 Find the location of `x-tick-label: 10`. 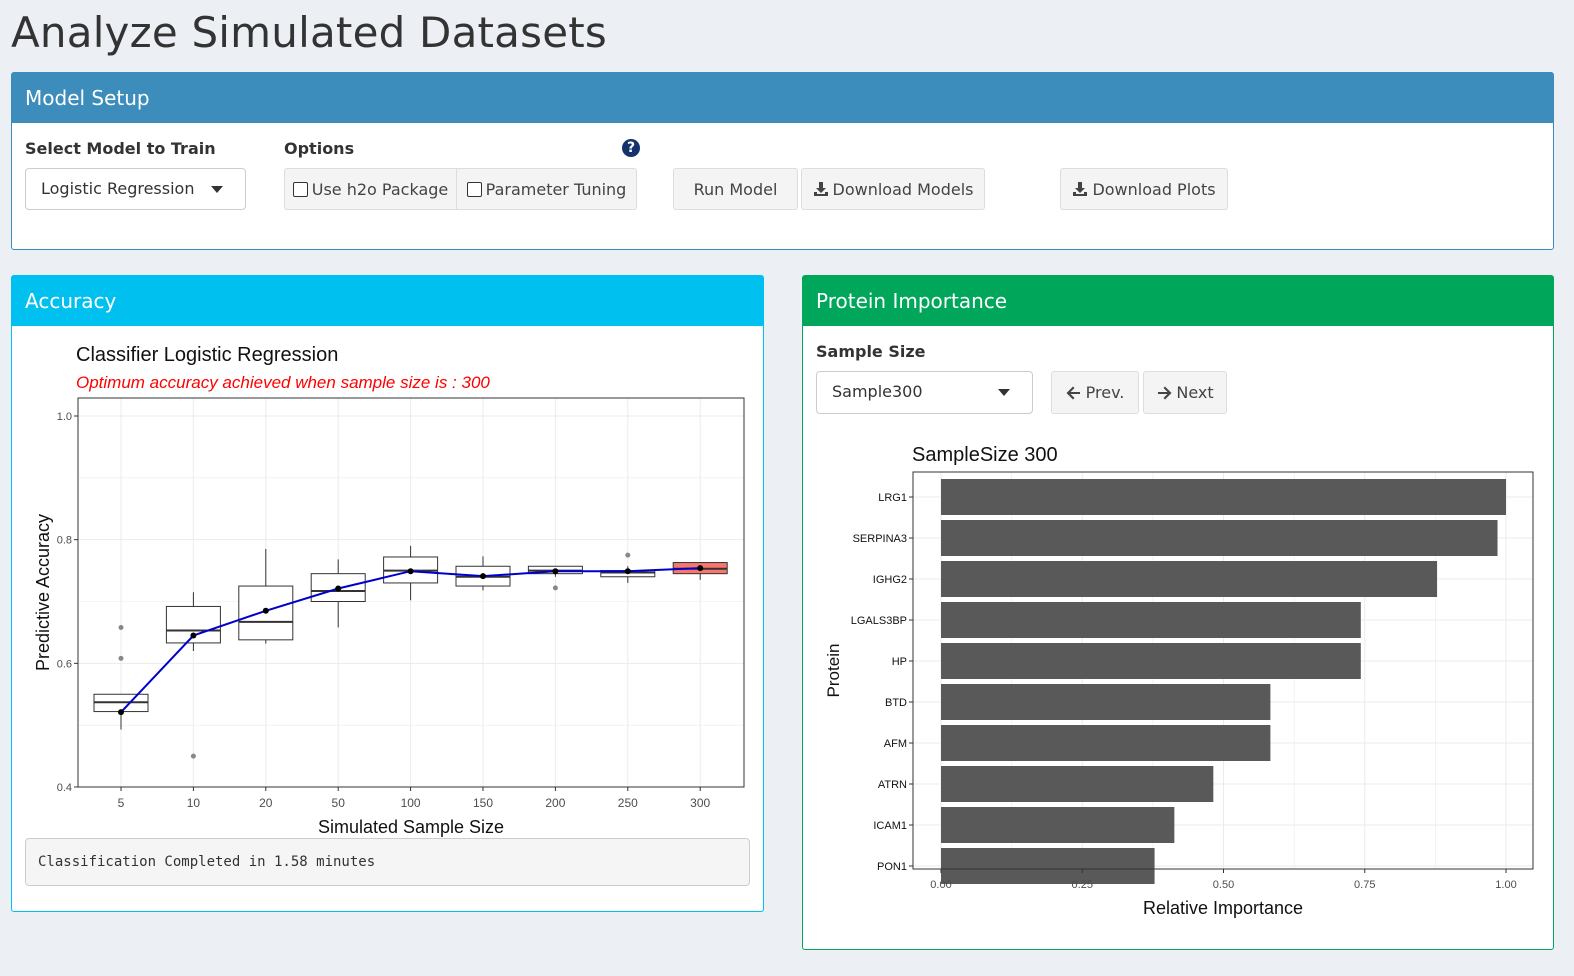

x-tick-label: 10 is located at coordinates (194, 803).